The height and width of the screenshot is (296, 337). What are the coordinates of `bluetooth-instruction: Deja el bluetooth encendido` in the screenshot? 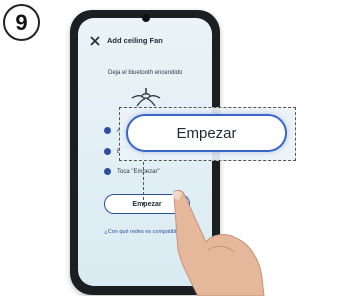 It's located at (145, 73).